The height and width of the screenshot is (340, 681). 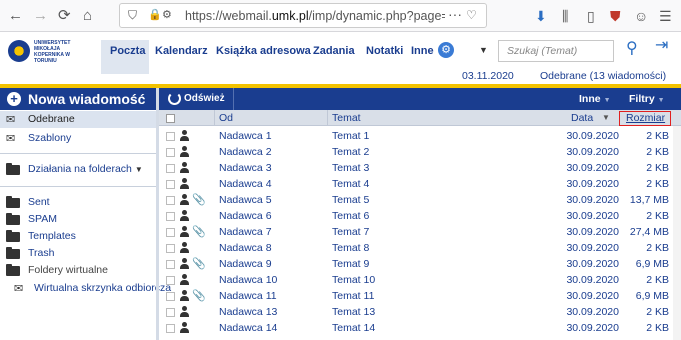 What do you see at coordinates (226, 118) in the screenshot?
I see `column-from: Od` at bounding box center [226, 118].